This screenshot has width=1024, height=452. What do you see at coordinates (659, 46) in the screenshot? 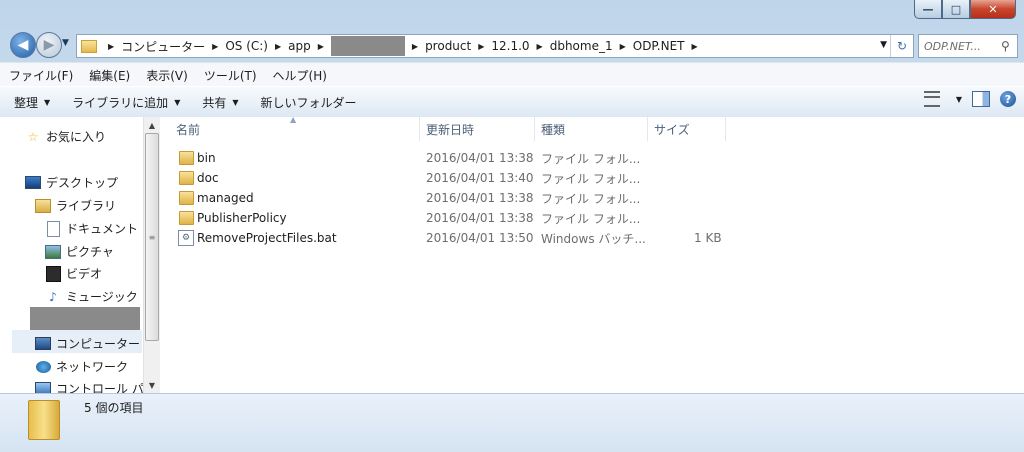
I see `breadcrumb-odpnet: ODP.NET` at bounding box center [659, 46].